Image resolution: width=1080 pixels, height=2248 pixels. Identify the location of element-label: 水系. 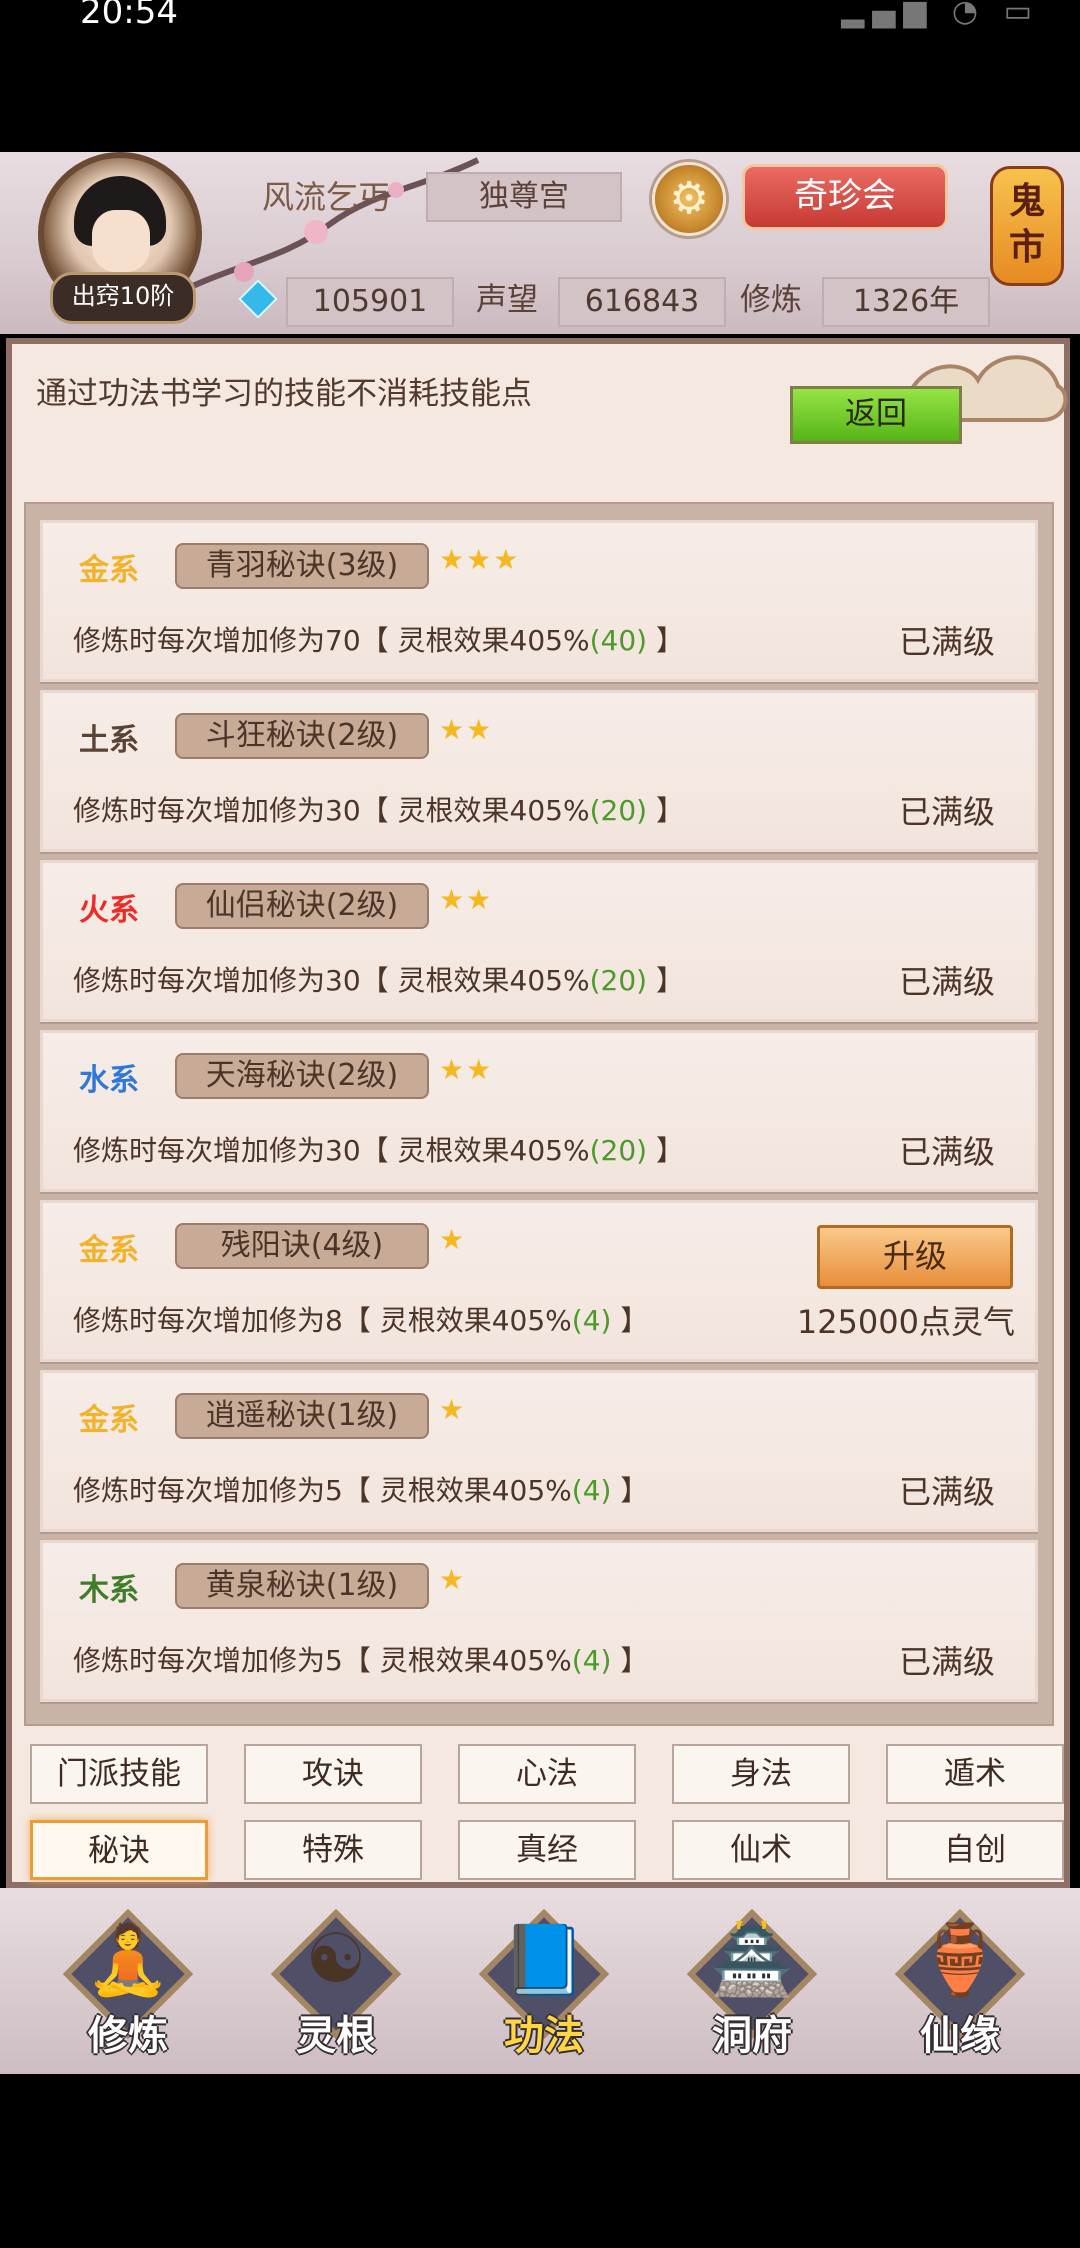
(109, 1080).